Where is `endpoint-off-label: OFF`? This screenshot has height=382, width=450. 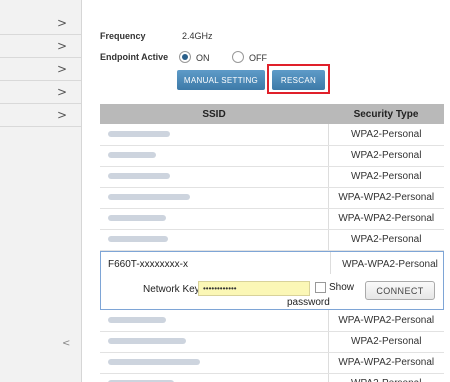
endpoint-off-label: OFF is located at coordinates (258, 58).